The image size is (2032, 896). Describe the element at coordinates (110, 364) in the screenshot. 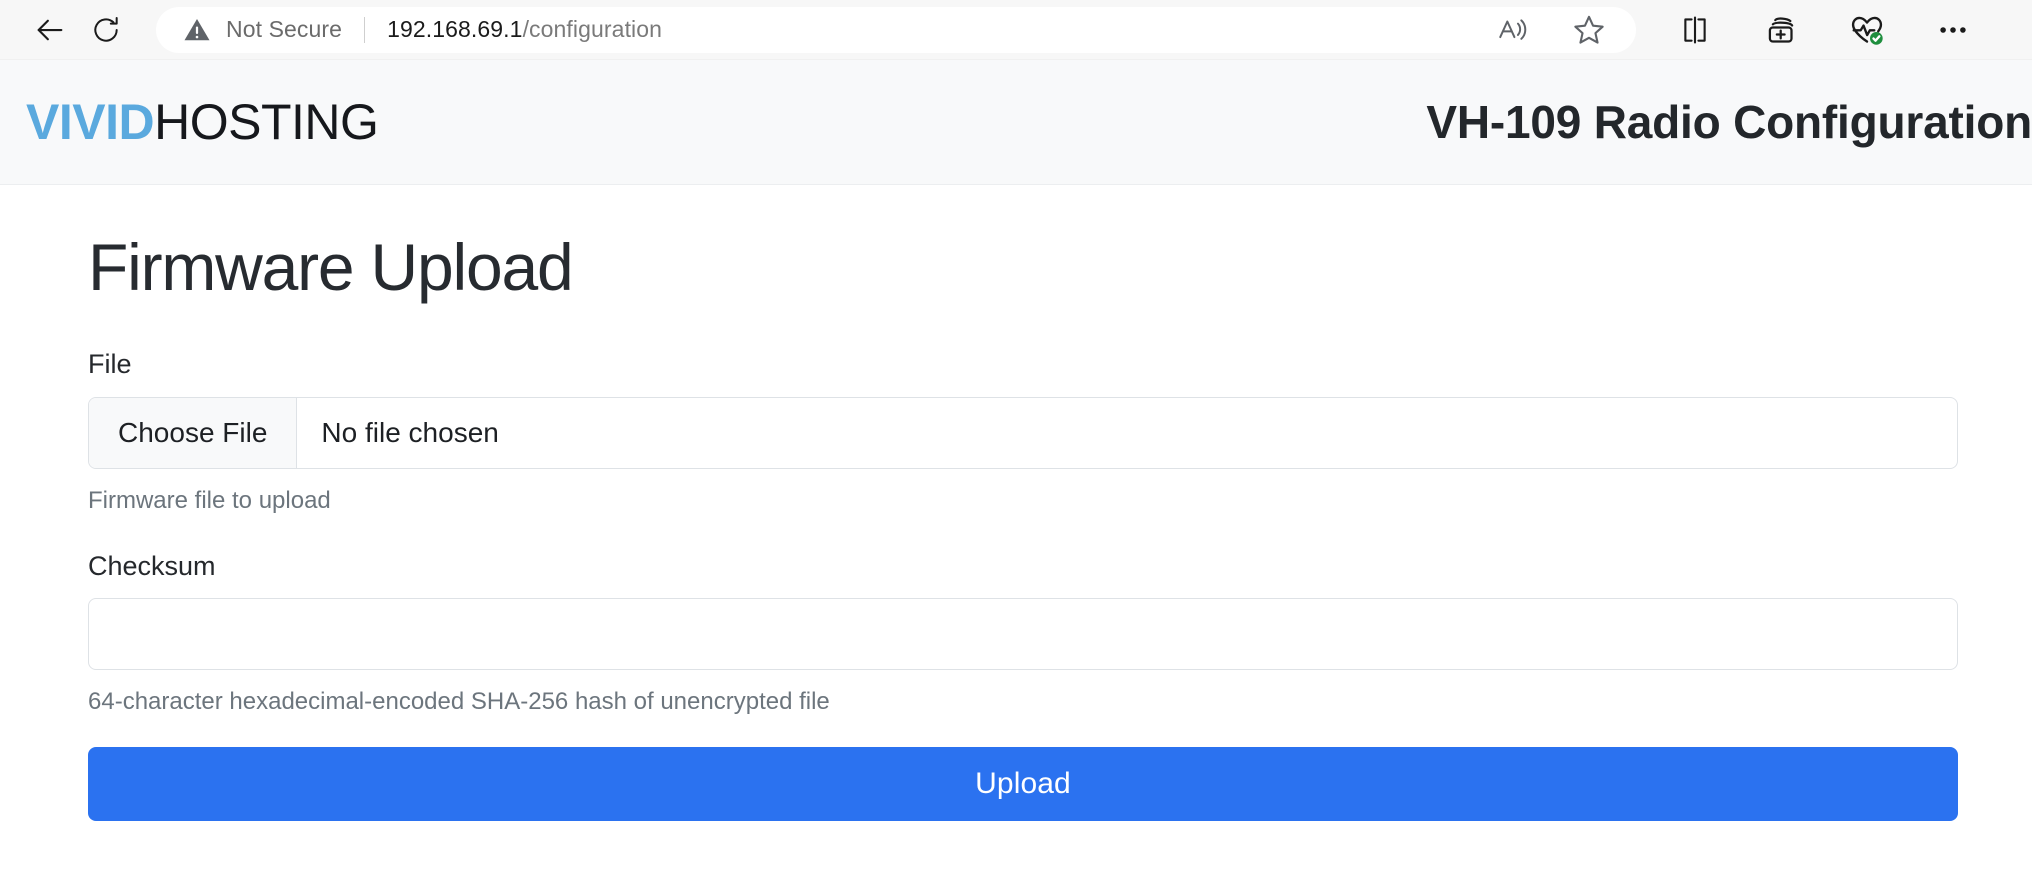

I see `file-field-label: File` at that location.